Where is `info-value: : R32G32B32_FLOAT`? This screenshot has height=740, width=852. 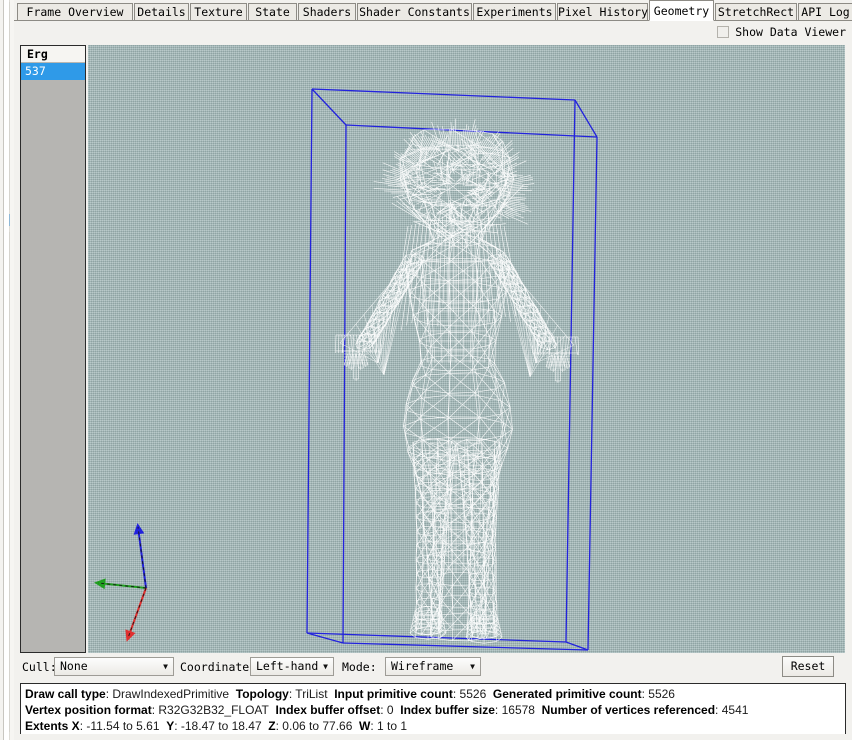
info-value: : R32G32B32_FLOAT is located at coordinates (213, 710).